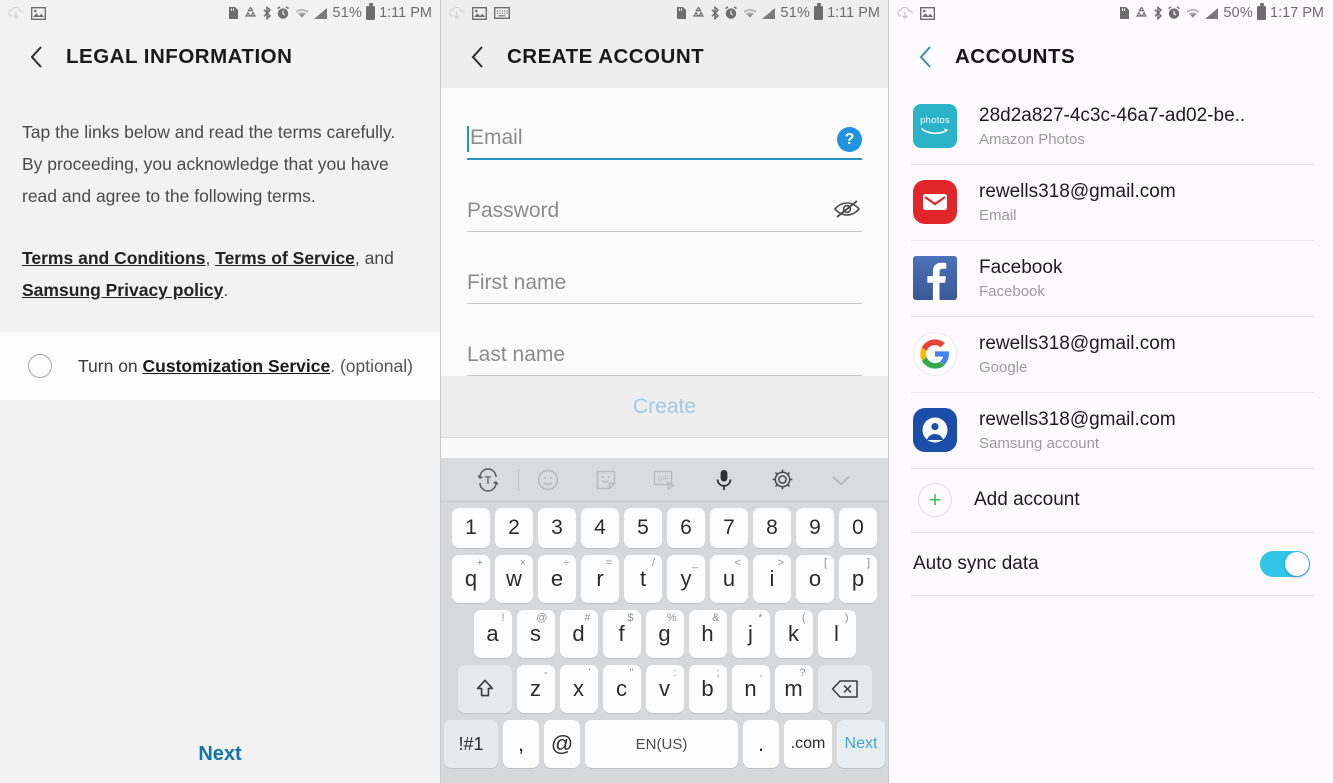 The height and width of the screenshot is (783, 1333). Describe the element at coordinates (671, 618) in the screenshot. I see `key-g-sup: %` at that location.